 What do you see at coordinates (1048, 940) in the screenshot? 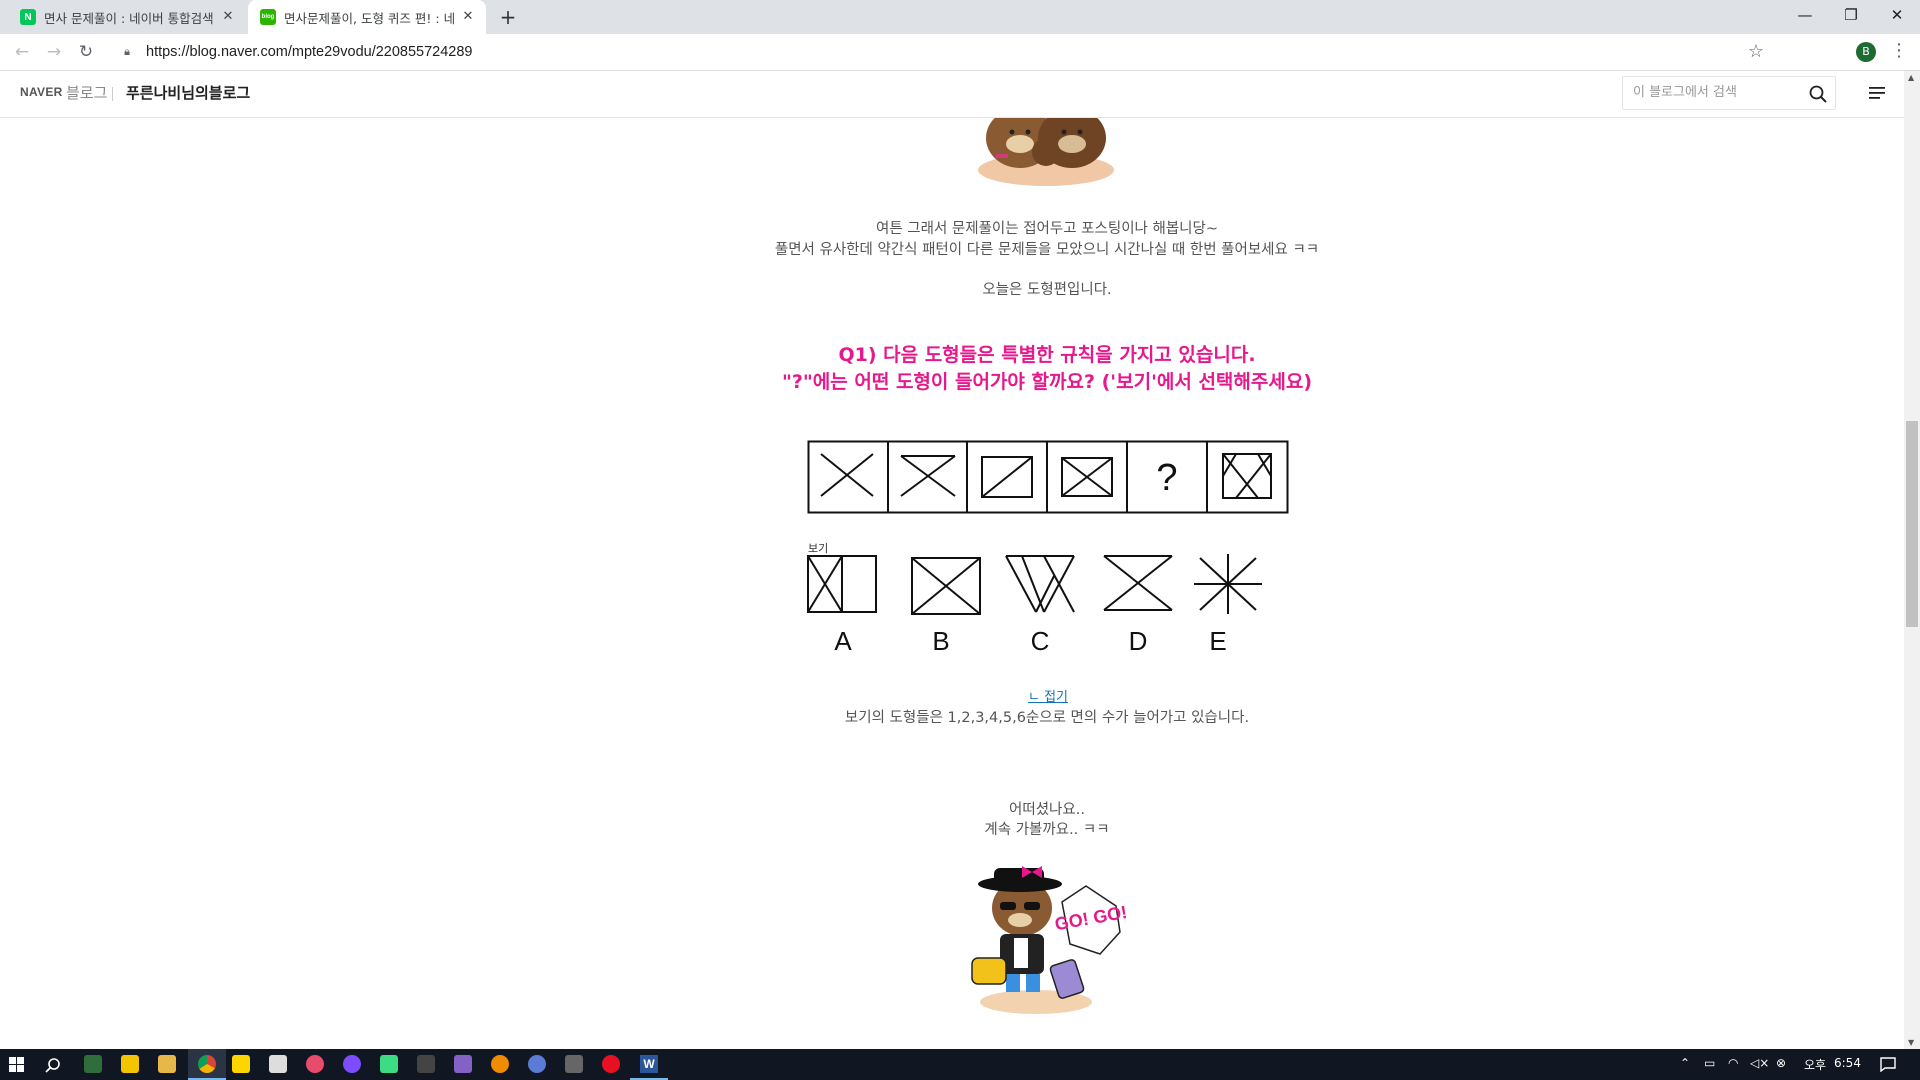
I see `brown-go-go-sticker: GO! GO!` at bounding box center [1048, 940].